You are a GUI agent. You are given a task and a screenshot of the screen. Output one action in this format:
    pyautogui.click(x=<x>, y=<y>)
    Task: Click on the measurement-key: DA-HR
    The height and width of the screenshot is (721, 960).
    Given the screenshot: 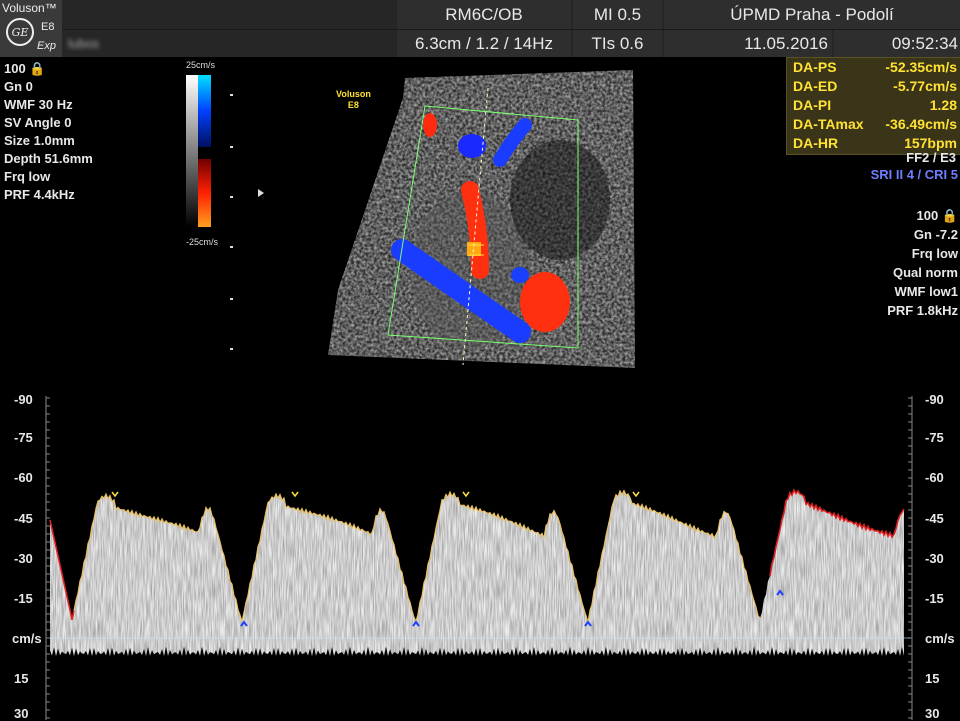 What is the action you would take?
    pyautogui.click(x=816, y=143)
    